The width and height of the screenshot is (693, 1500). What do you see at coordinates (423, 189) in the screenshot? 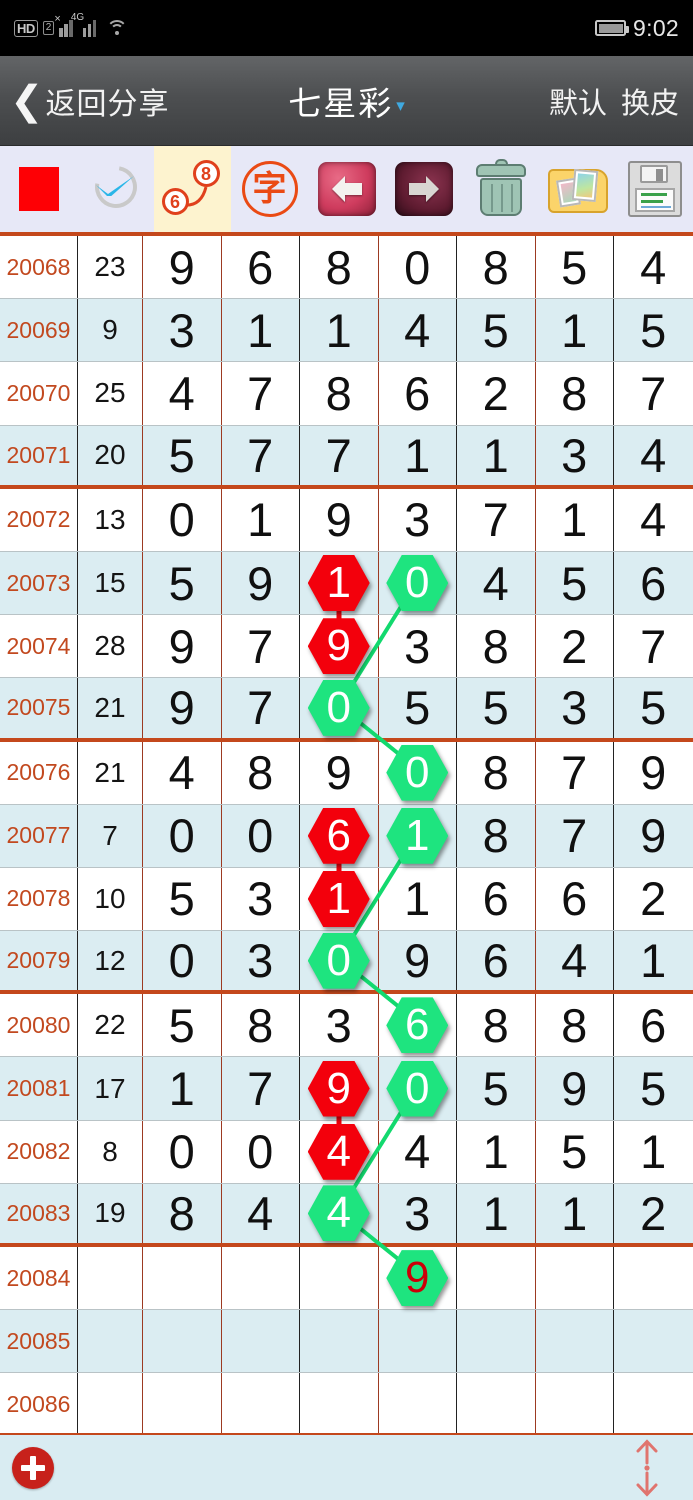
I see `next-arrow-tool` at bounding box center [423, 189].